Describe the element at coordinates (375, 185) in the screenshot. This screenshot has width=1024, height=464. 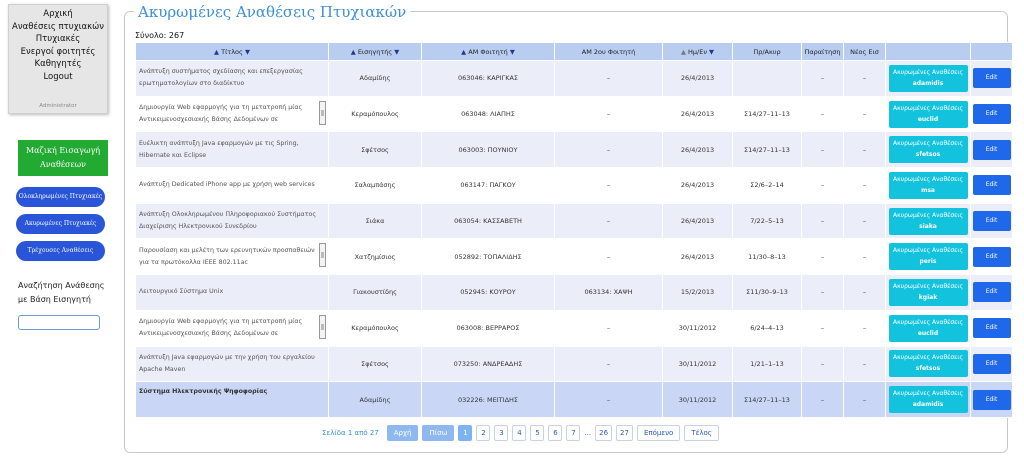
I see `supervisor-cell: Σαλαμπάσης` at that location.